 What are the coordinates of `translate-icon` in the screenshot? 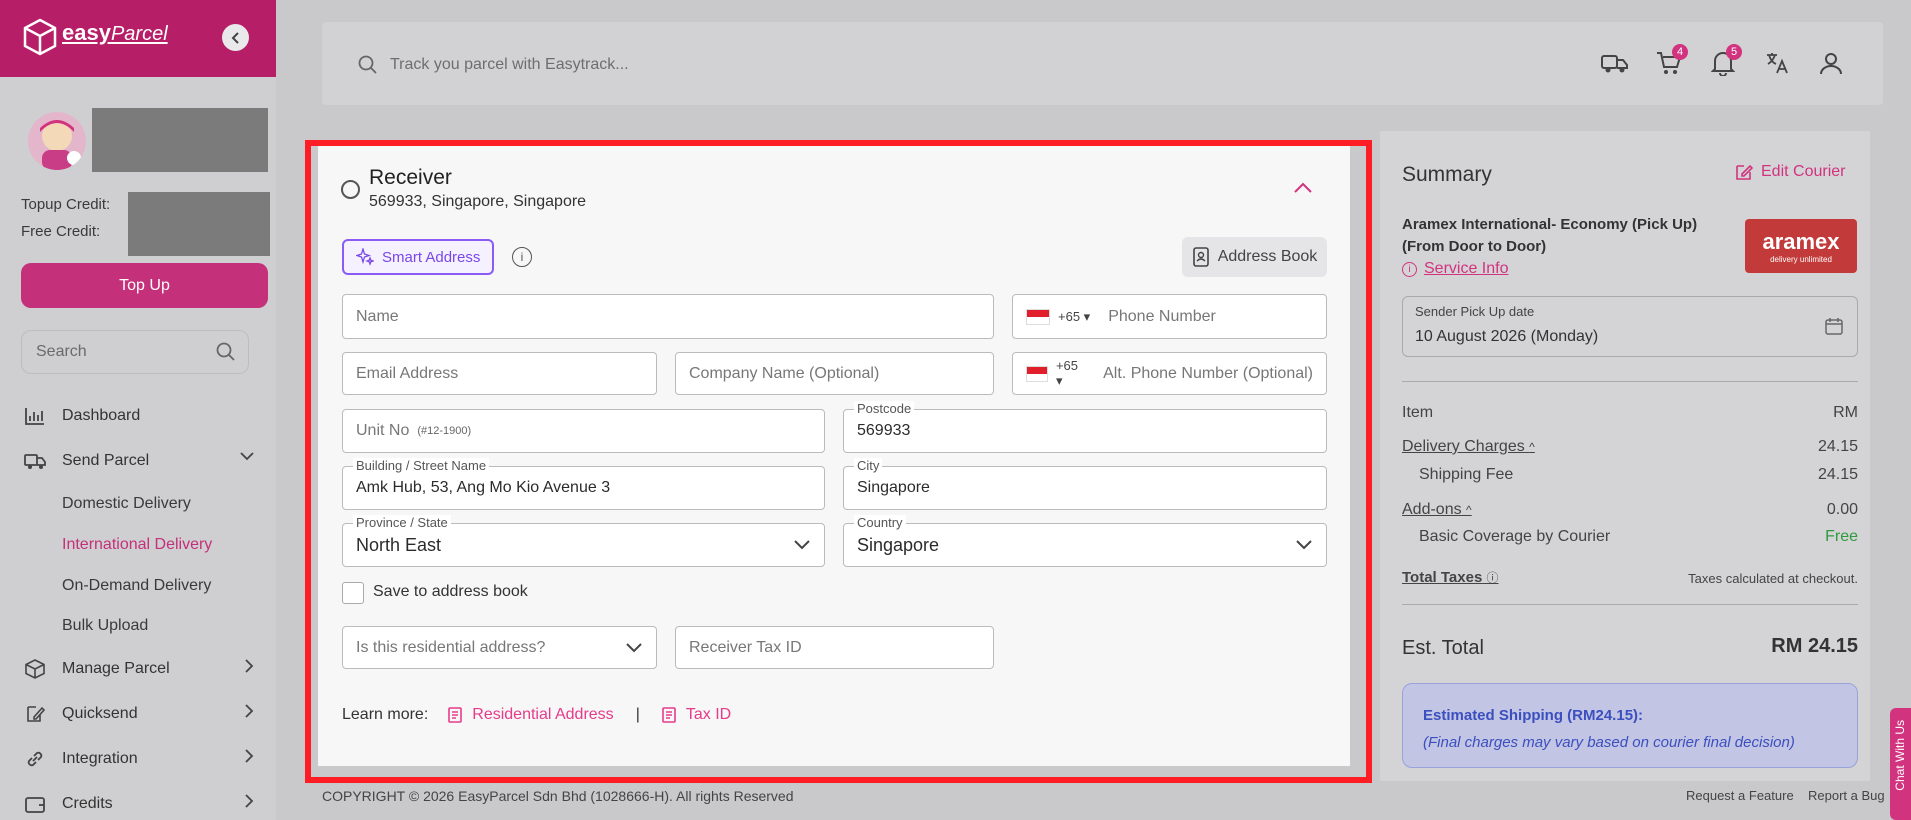 It's located at (1777, 63).